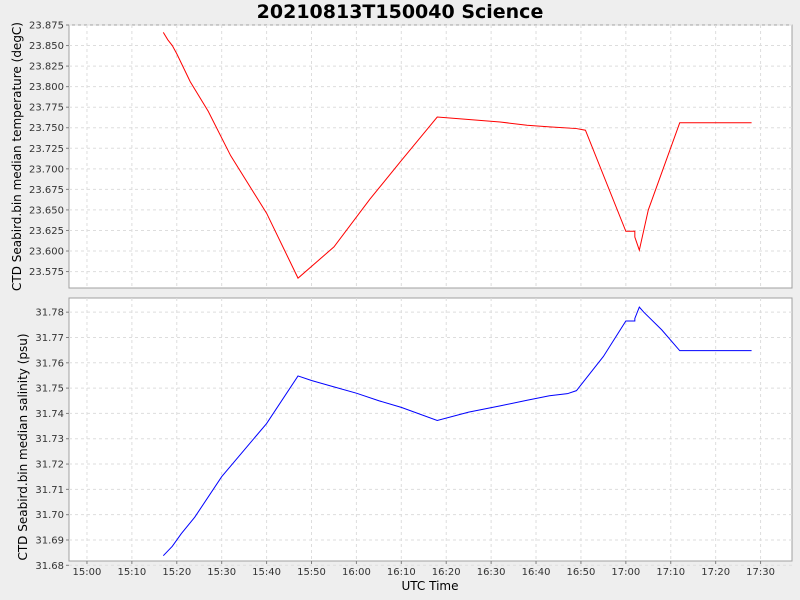  Describe the element at coordinates (221, 572) in the screenshot. I see `x-tick-label: 15:30` at that location.